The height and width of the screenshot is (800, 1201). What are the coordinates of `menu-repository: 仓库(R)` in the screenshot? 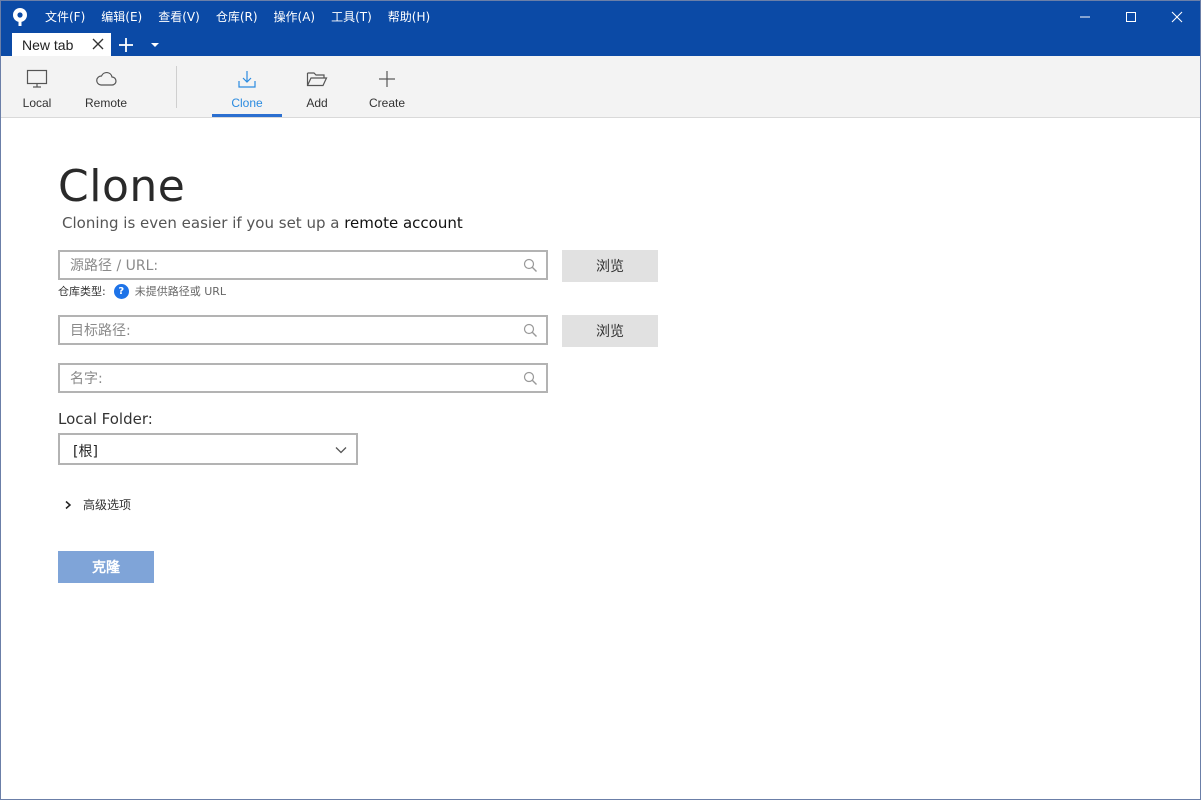 It's located at (237, 17).